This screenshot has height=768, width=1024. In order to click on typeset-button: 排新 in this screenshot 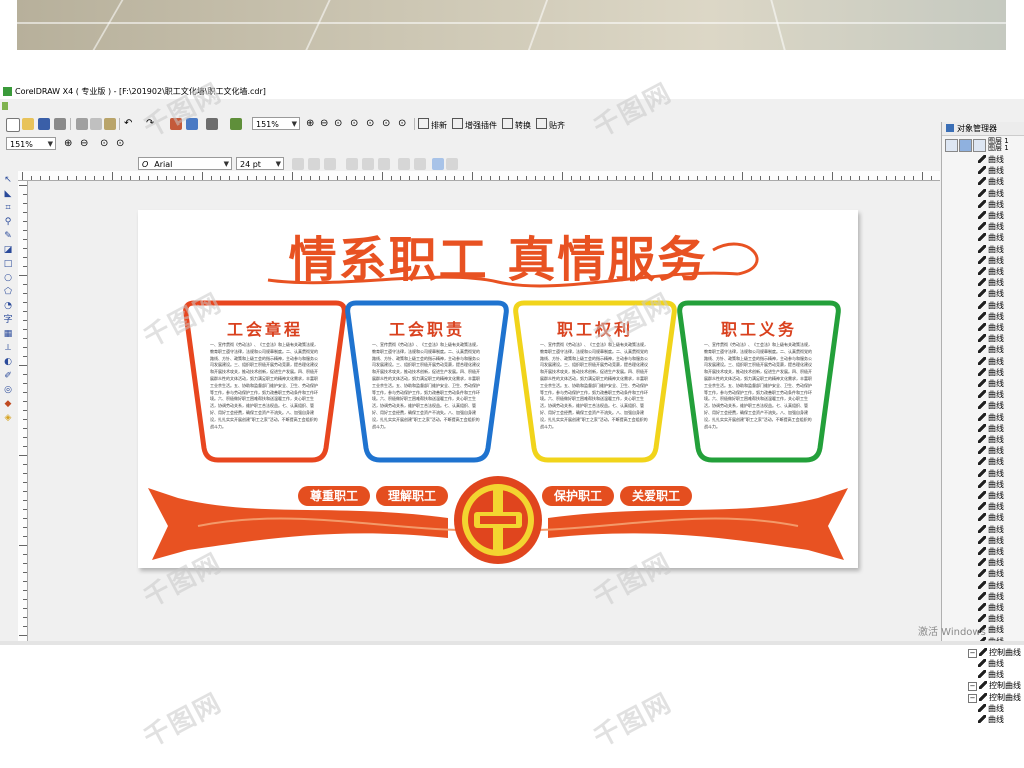, I will do `click(432, 125)`.